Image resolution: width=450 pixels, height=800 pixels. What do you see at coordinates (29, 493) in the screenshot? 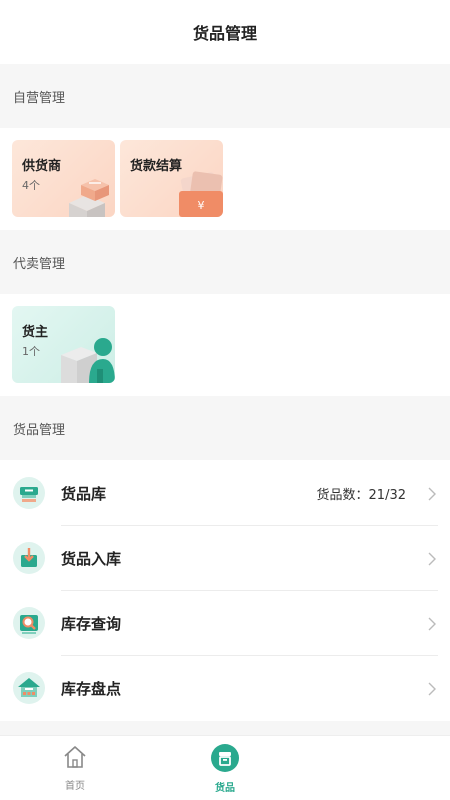
I see `goods-library-icon` at bounding box center [29, 493].